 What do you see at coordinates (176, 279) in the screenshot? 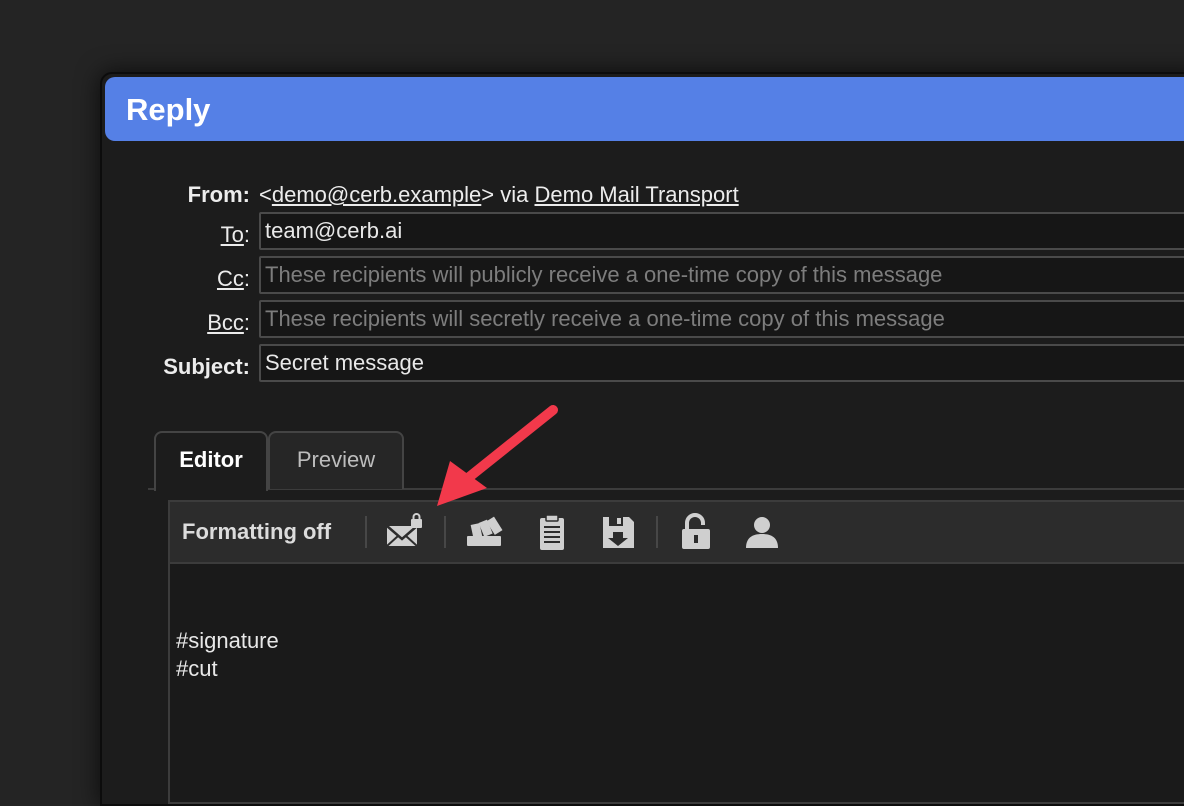
I see `cc-label-row: Cc:` at bounding box center [176, 279].